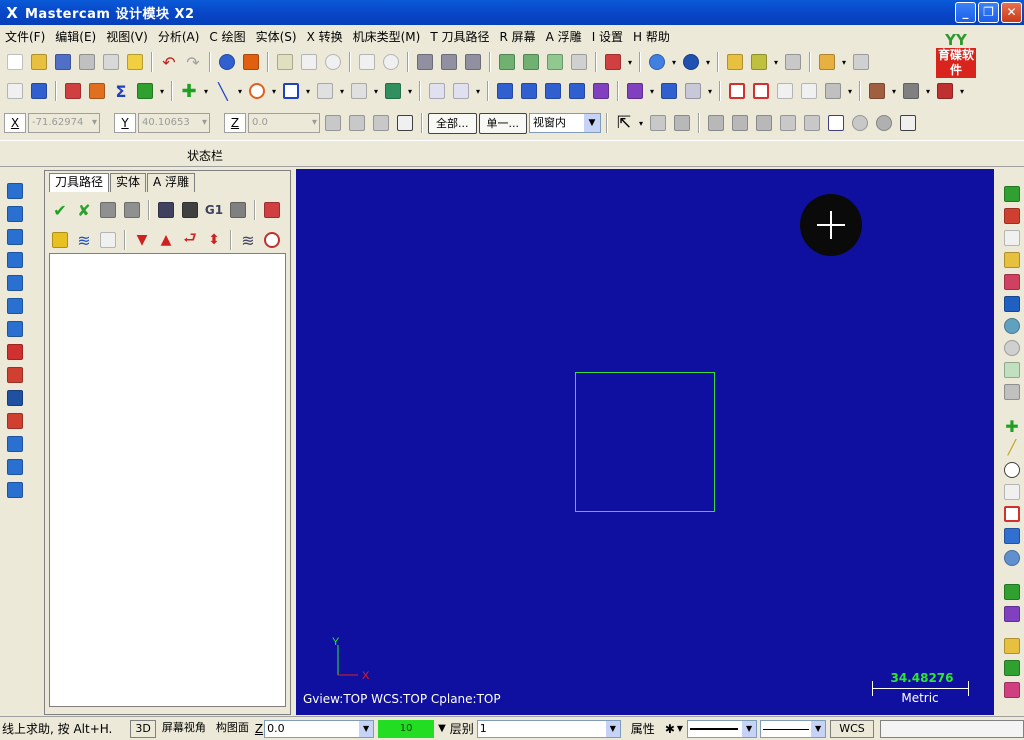  I want to click on sort-icon, so click(827, 62).